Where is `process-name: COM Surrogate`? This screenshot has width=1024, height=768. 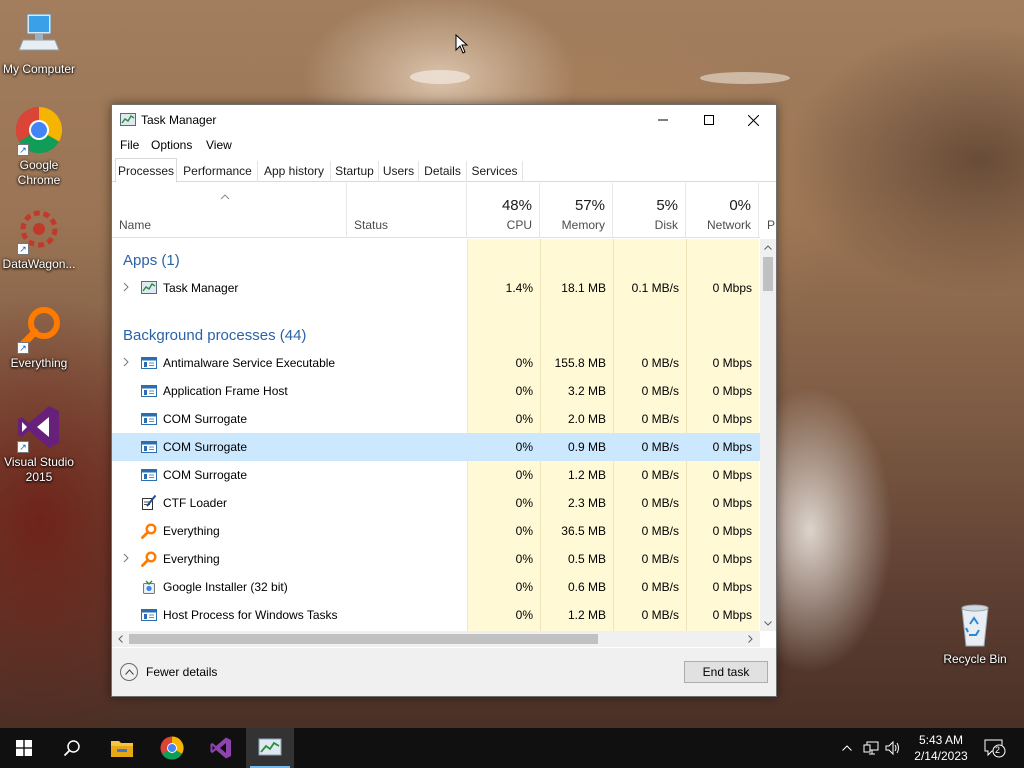
process-name: COM Surrogate is located at coordinates (205, 475).